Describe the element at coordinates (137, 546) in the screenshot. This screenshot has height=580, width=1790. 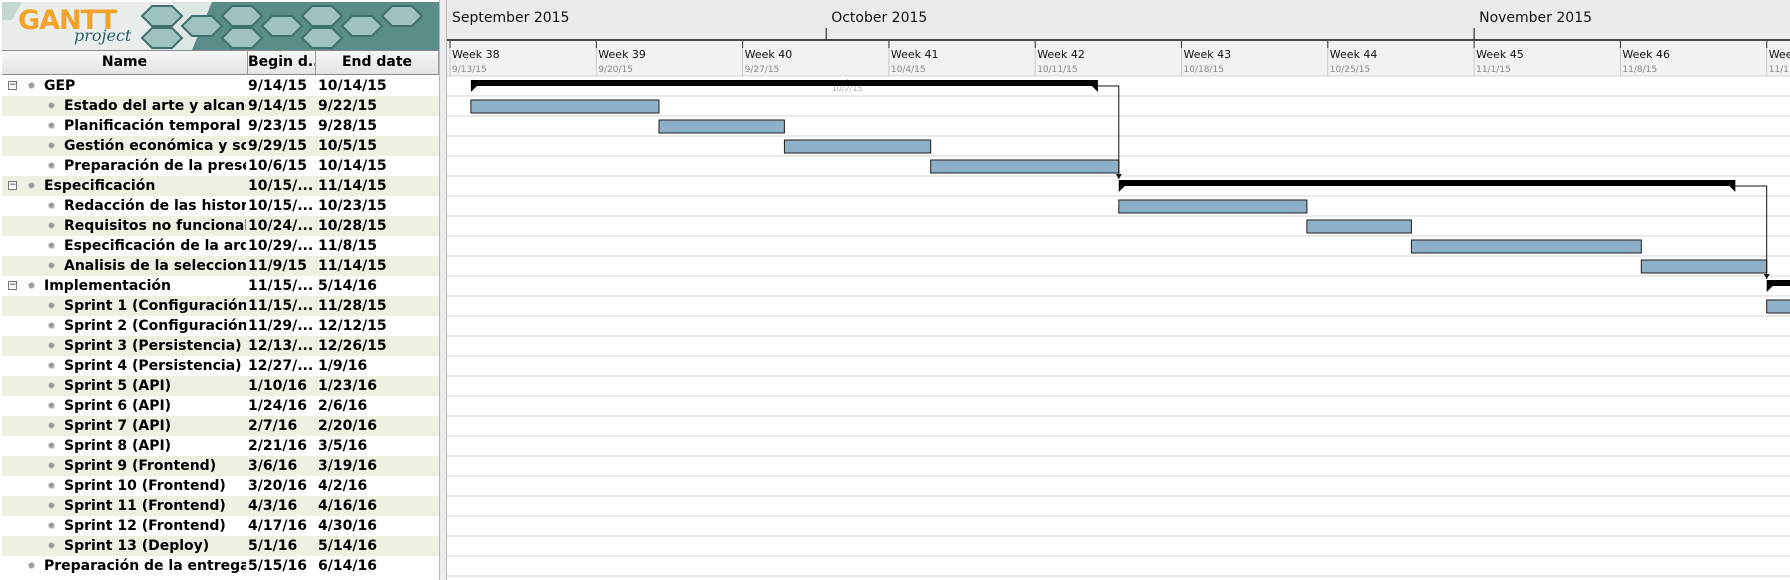
I see `task-name: Sprint 13 (Deploy)` at that location.